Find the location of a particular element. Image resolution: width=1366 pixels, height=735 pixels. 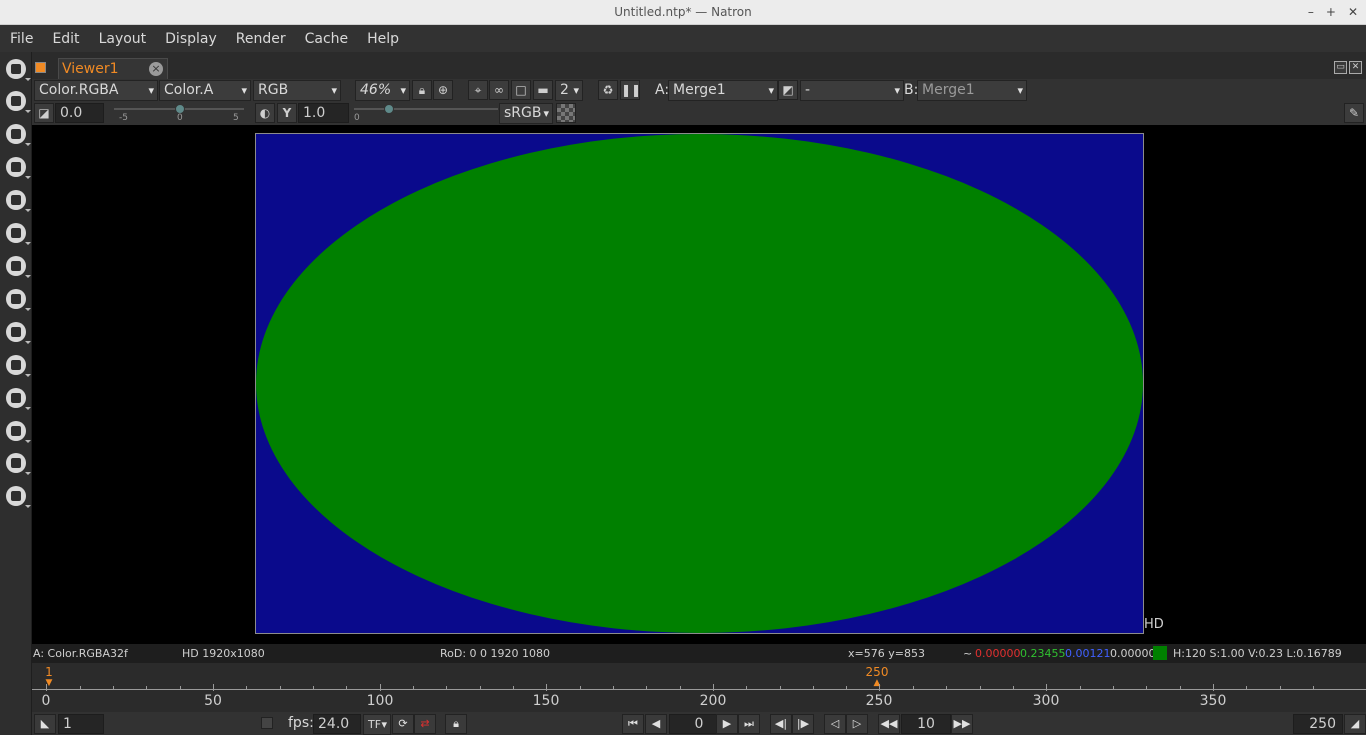

playback-mode-icon: ⟳ is located at coordinates (403, 724).